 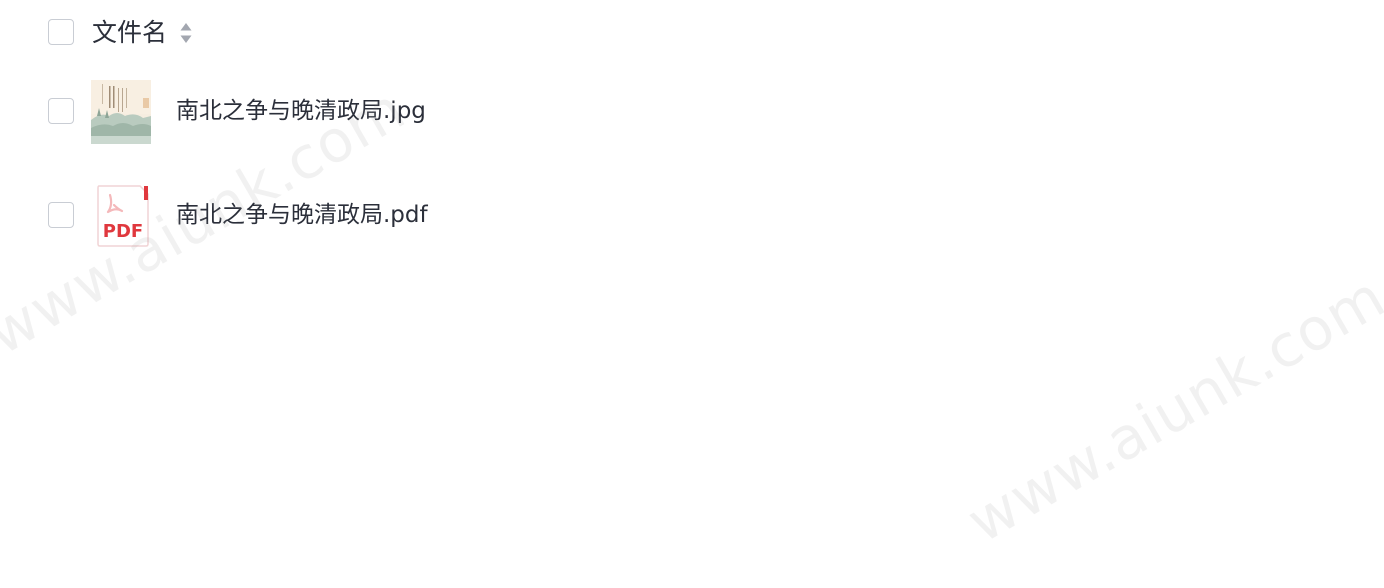 I want to click on sort-icon, so click(x=186, y=33).